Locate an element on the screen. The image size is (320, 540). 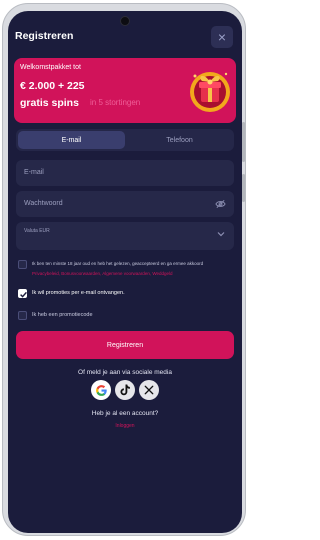
tab-email: E-mail is located at coordinates (71, 140).